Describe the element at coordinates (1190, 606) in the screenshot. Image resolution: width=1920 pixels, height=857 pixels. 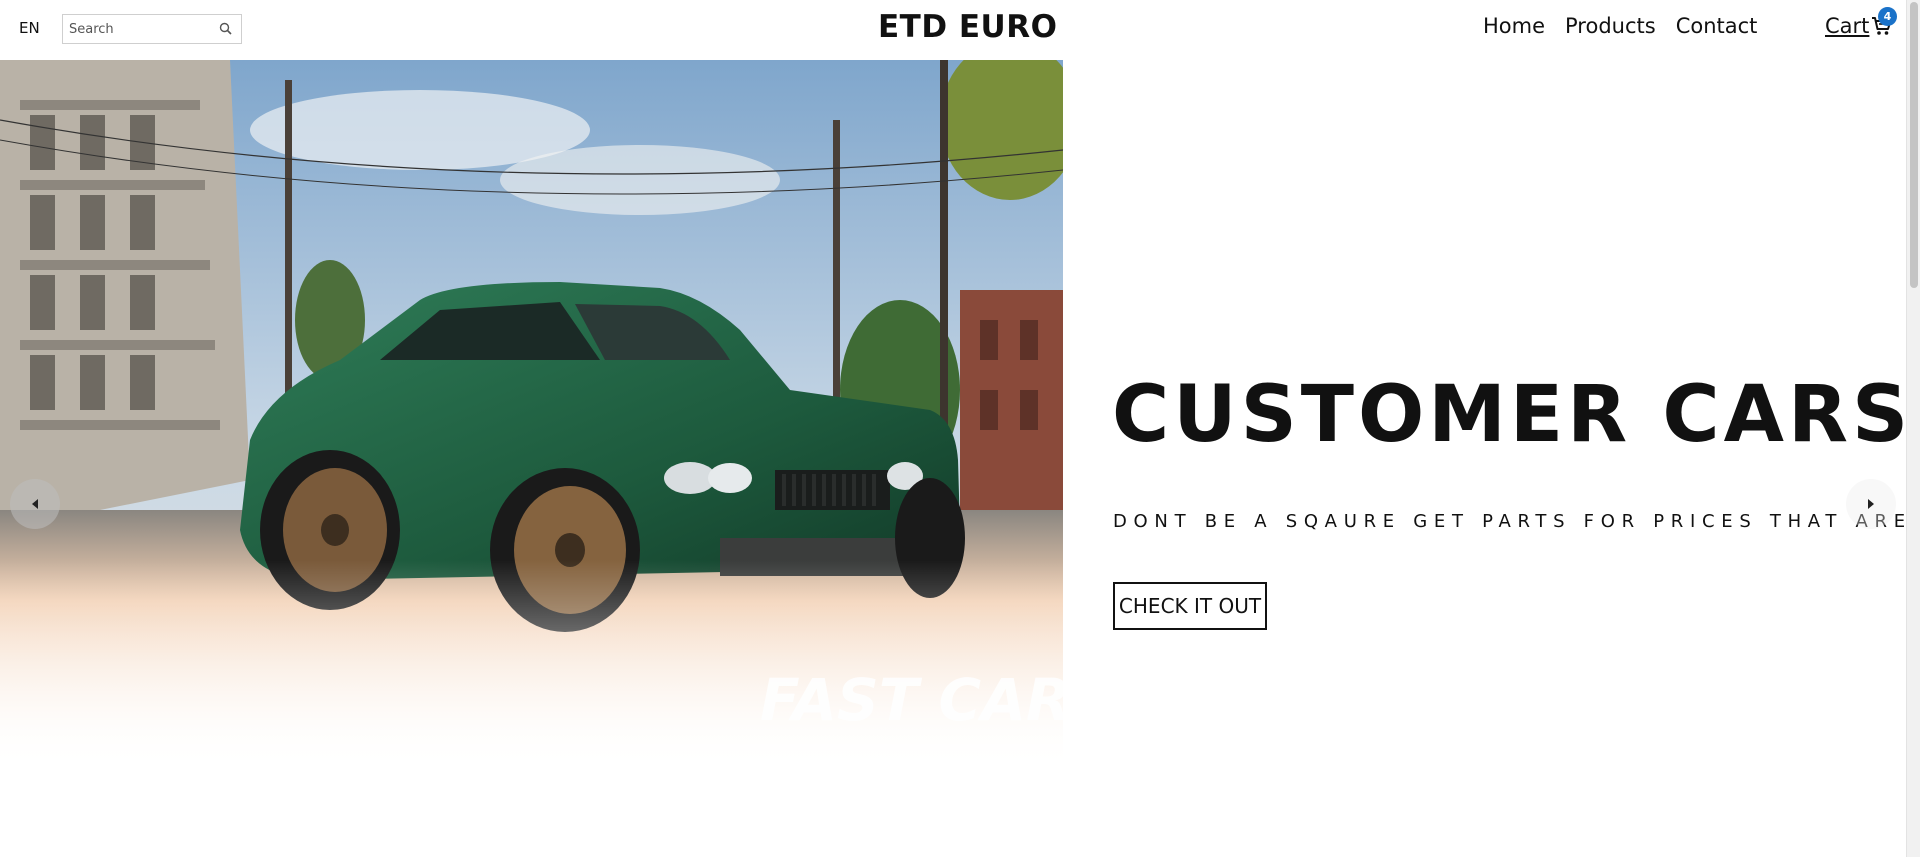
I see `check-it-out-button: CHECK IT OUT` at that location.